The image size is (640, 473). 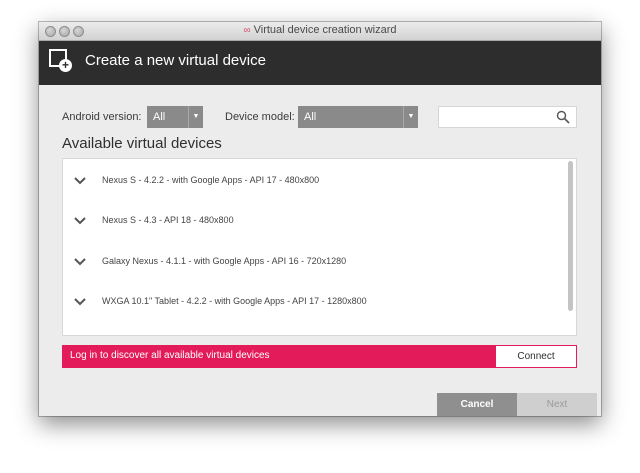 I want to click on connect-button: Connect, so click(x=536, y=356).